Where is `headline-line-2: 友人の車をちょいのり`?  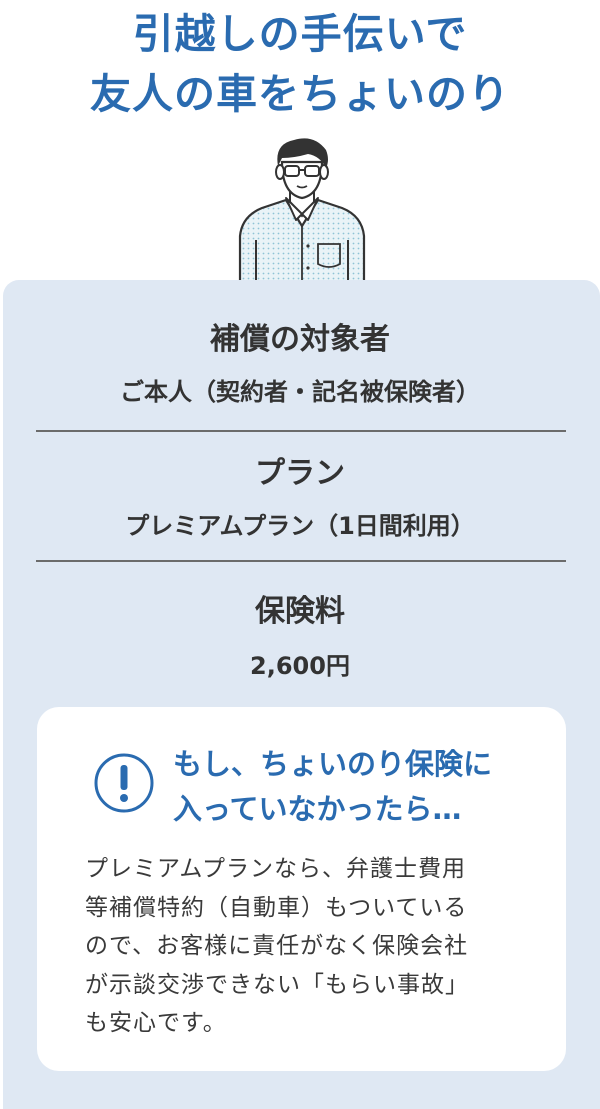 headline-line-2: 友人の車をちょいのり is located at coordinates (300, 94).